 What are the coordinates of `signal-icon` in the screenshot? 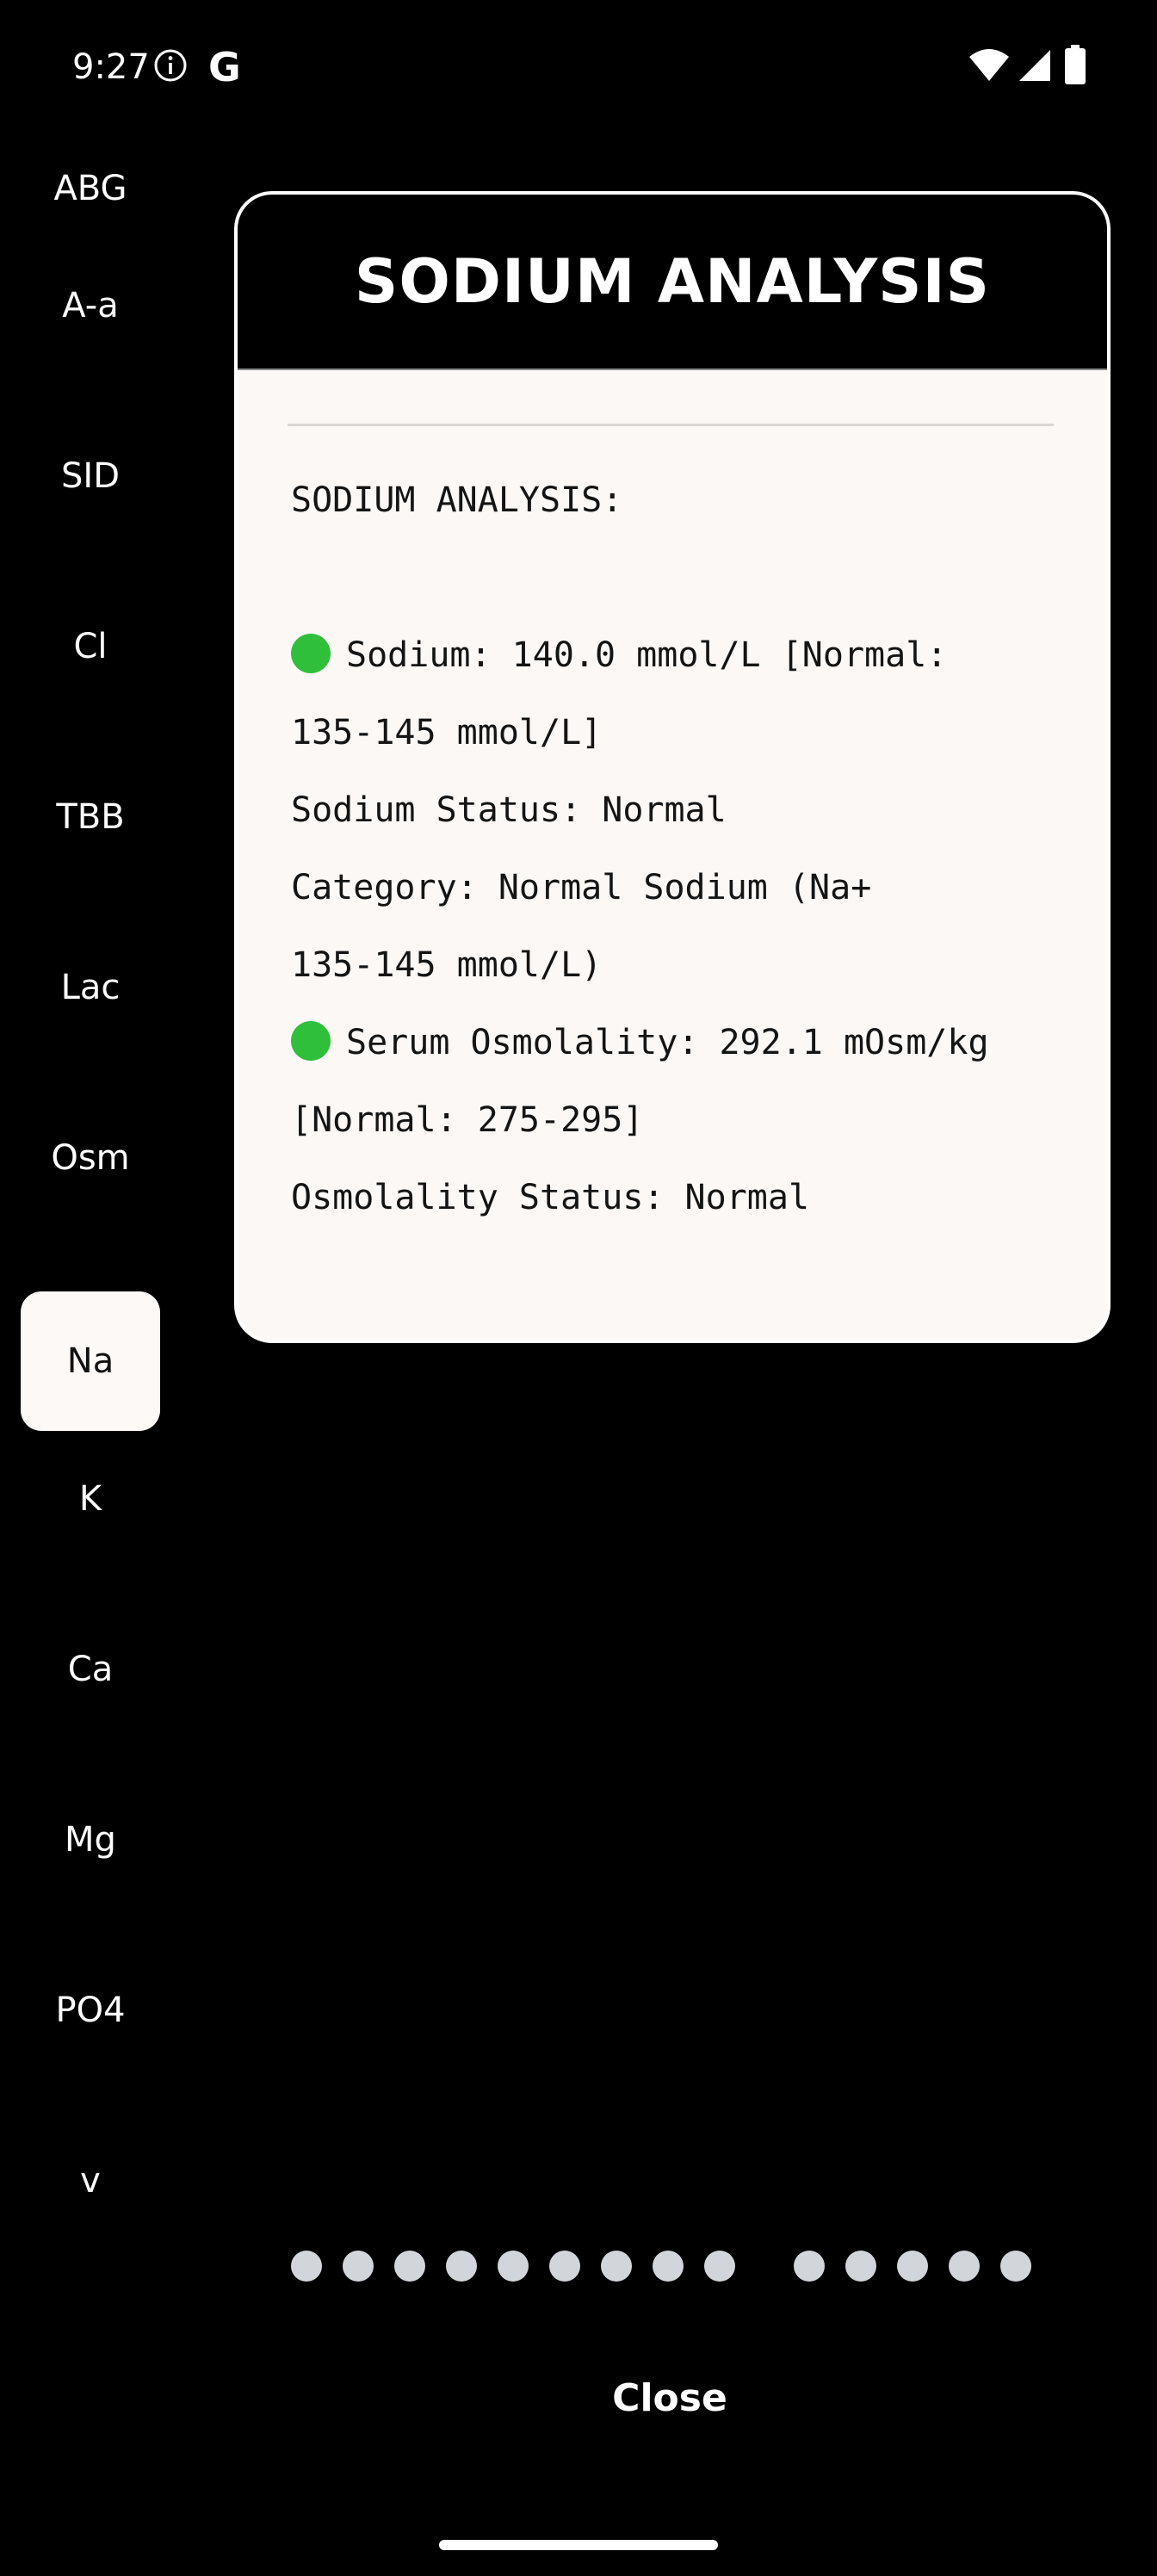 It's located at (1035, 65).